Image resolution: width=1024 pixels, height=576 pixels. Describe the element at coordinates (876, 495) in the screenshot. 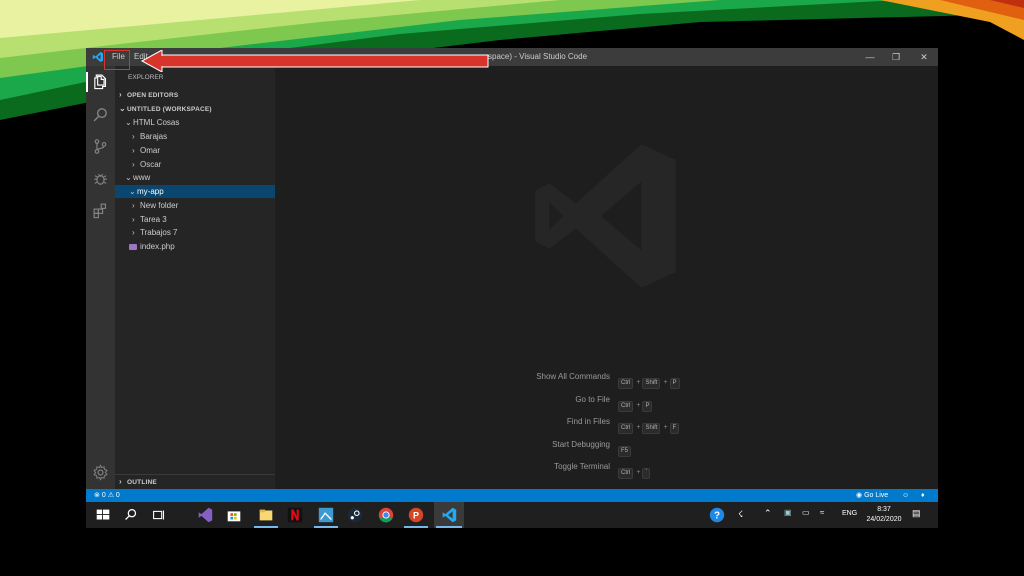

I see `go-live-label: Go Live` at that location.